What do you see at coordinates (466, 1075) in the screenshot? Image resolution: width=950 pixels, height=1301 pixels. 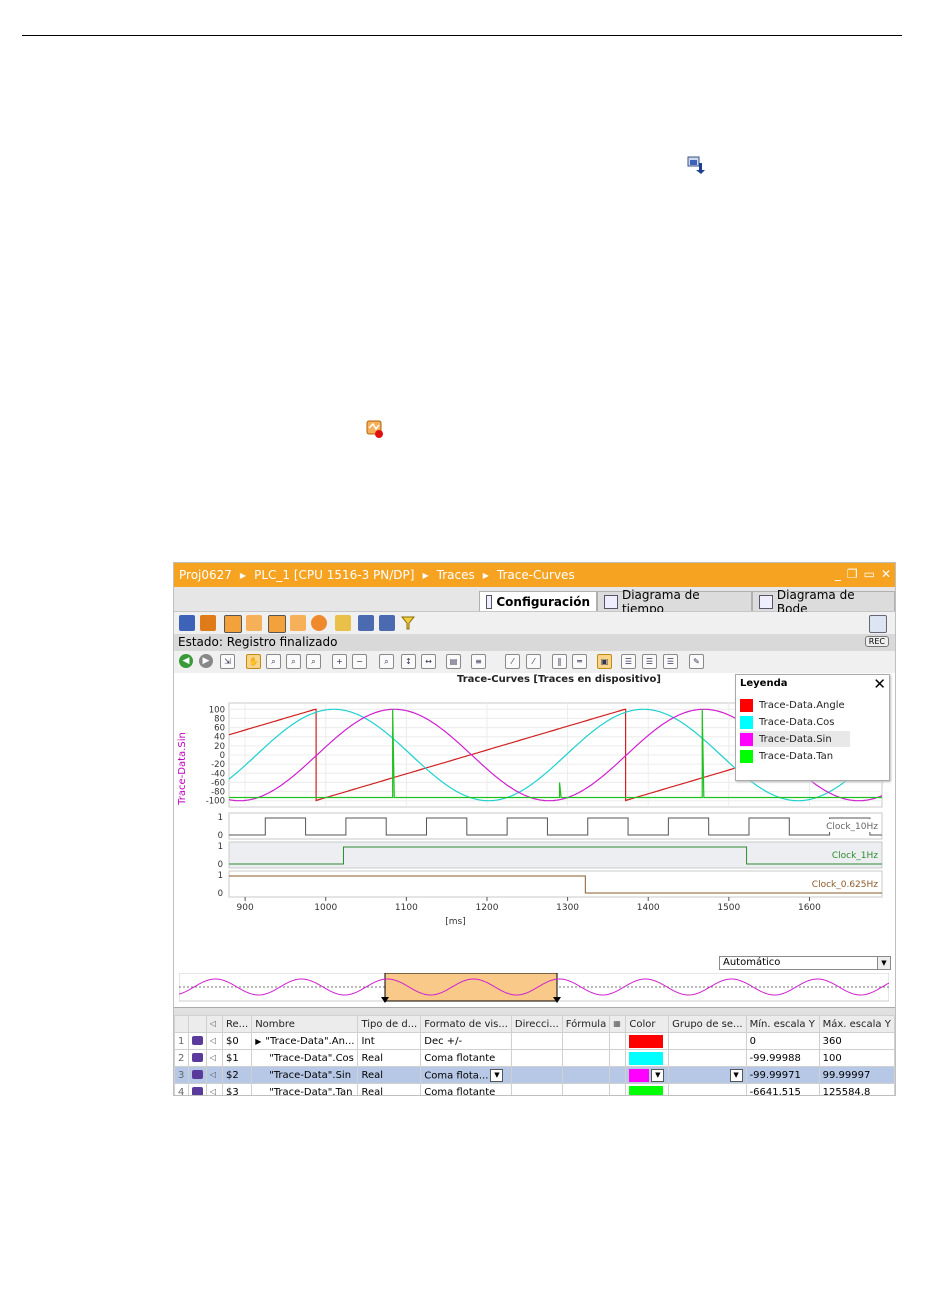 I see `cell-format: Coma flota... ▼` at bounding box center [466, 1075].